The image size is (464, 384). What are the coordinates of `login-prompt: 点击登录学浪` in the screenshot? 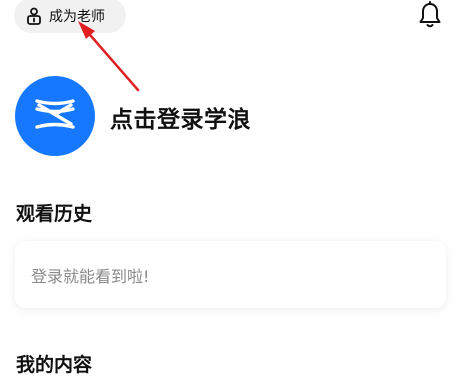 It's located at (180, 117).